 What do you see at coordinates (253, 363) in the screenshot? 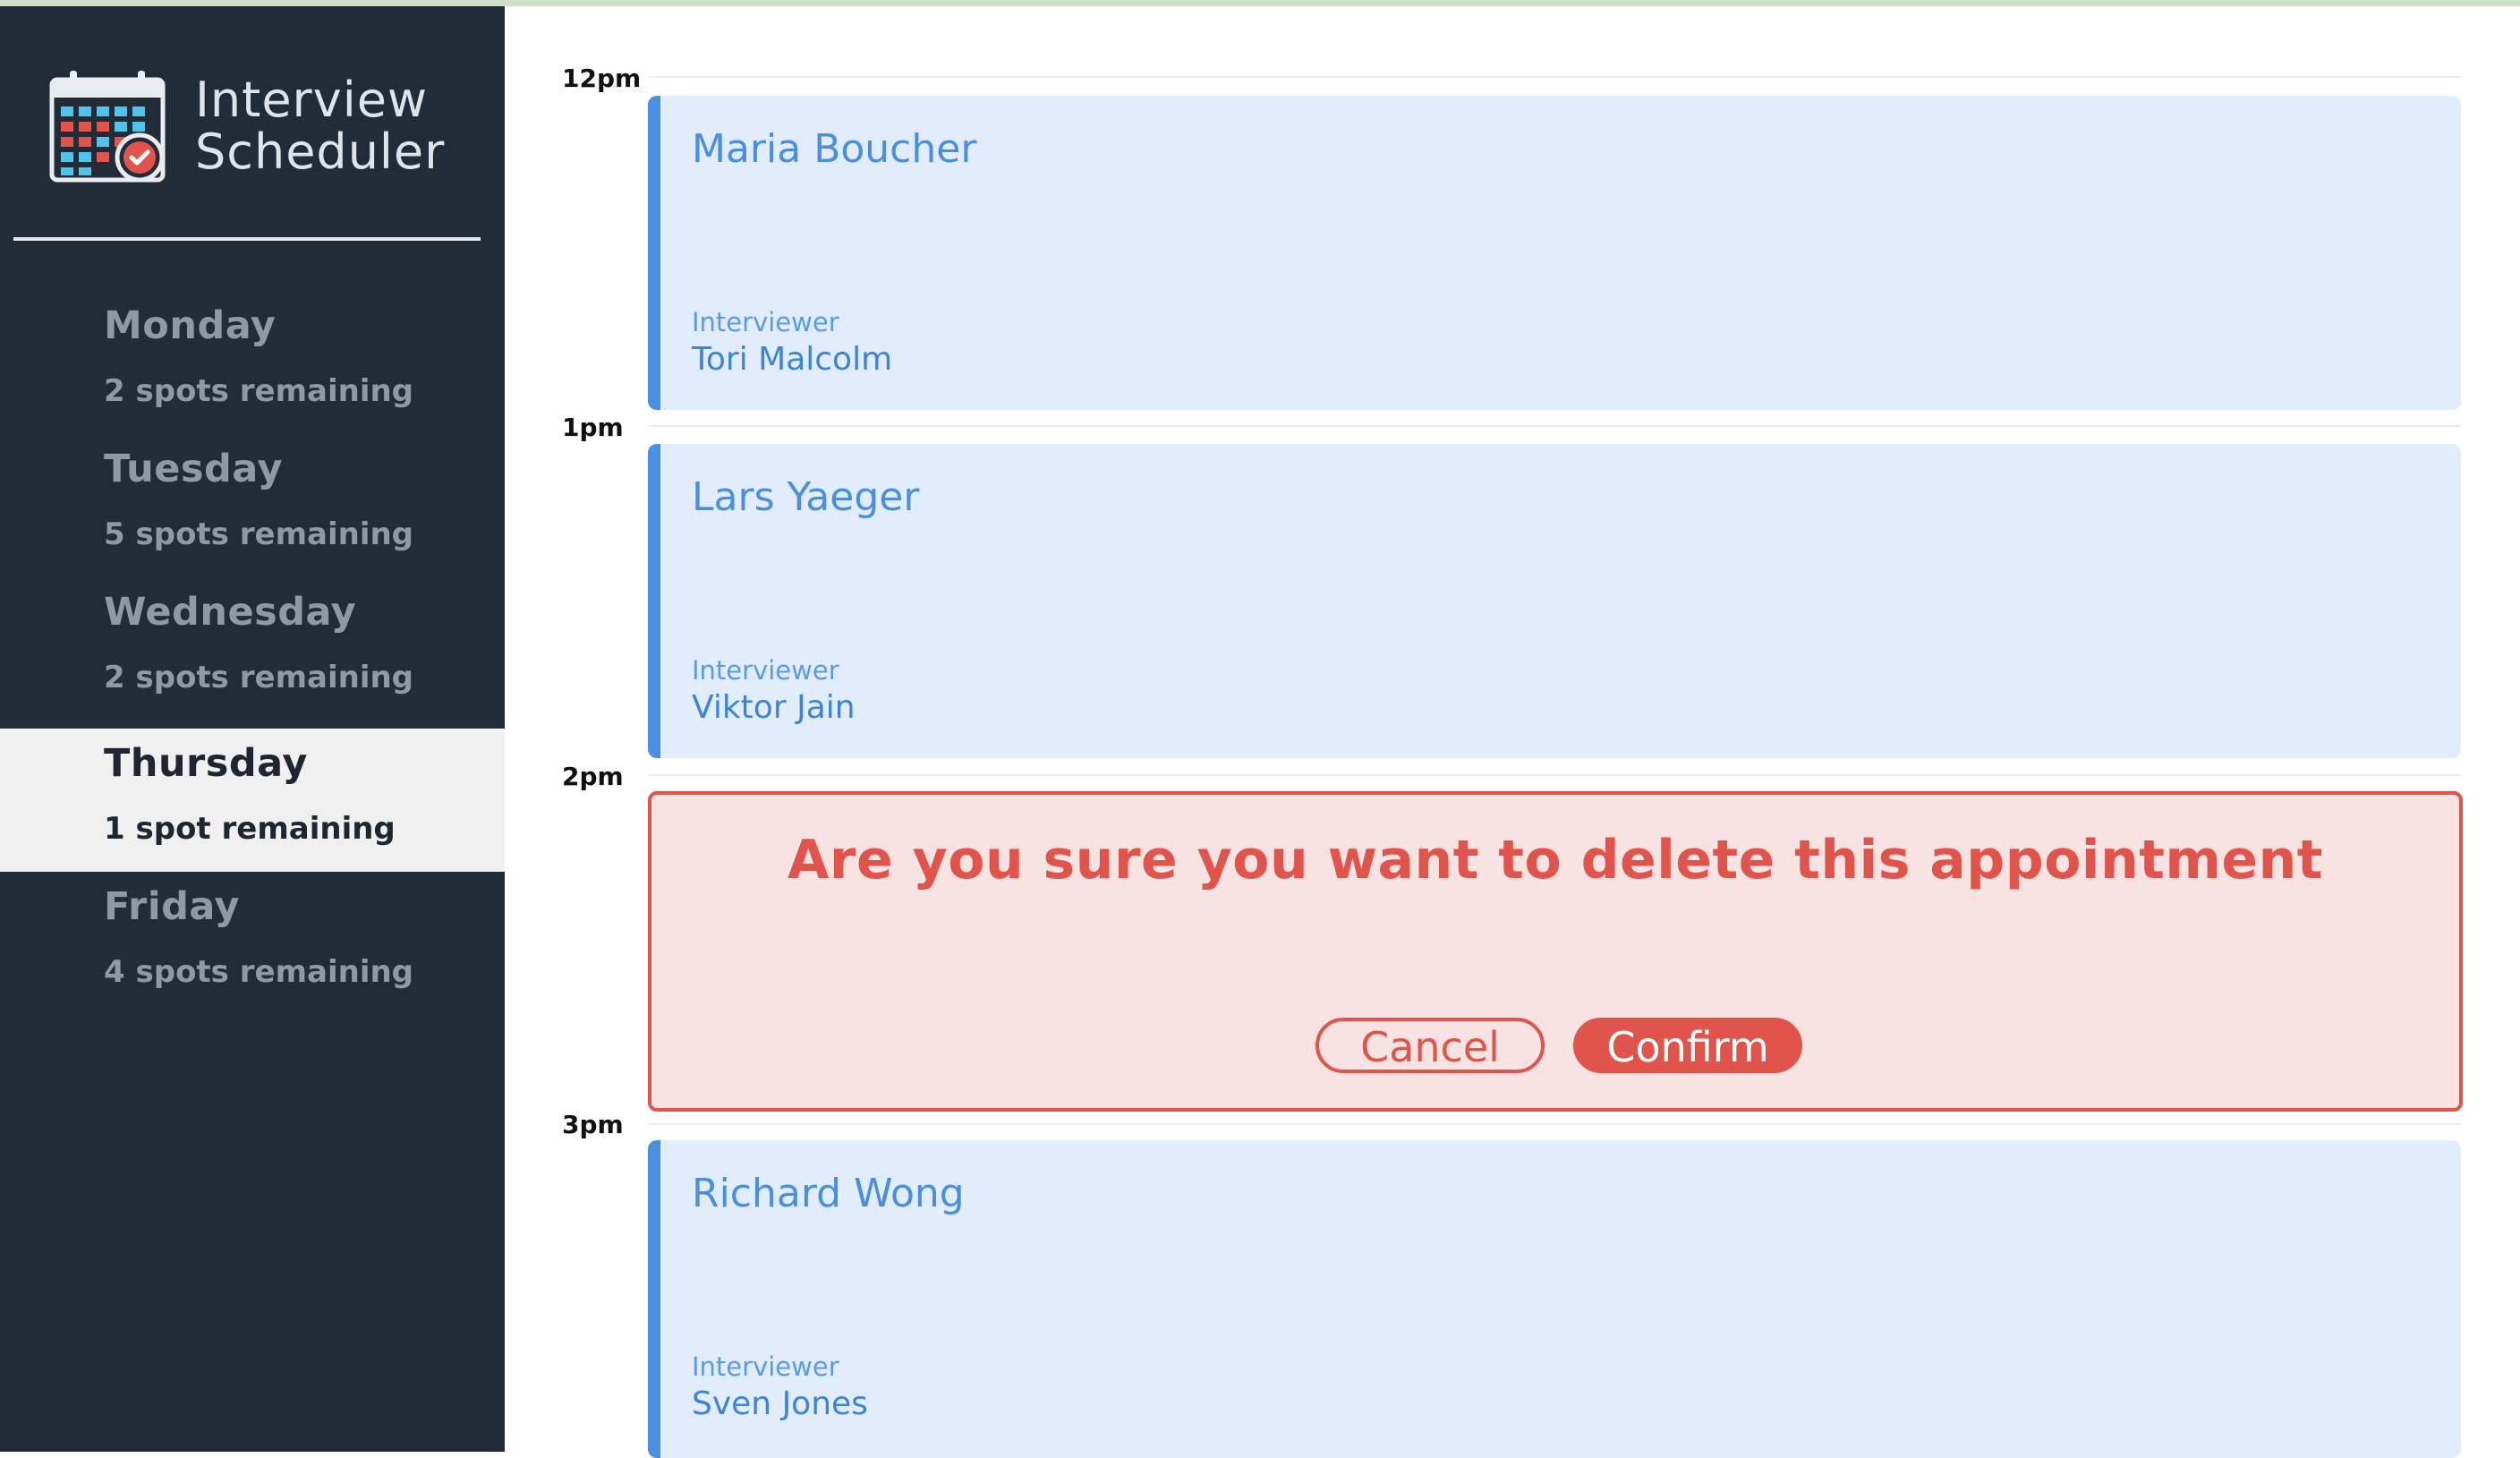
I see `day-item-monday: Monday 2 spots remaining` at bounding box center [253, 363].